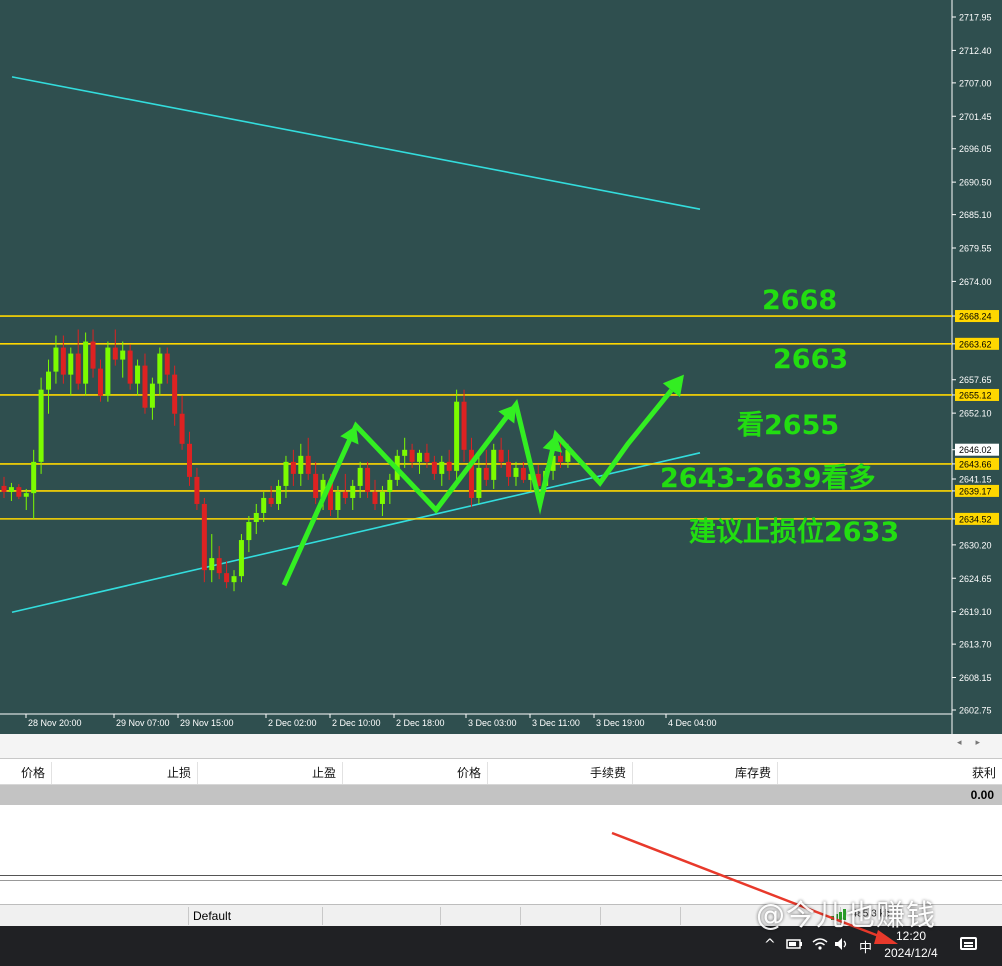  I want to click on y-tick-label: 2663.62, so click(975, 344).